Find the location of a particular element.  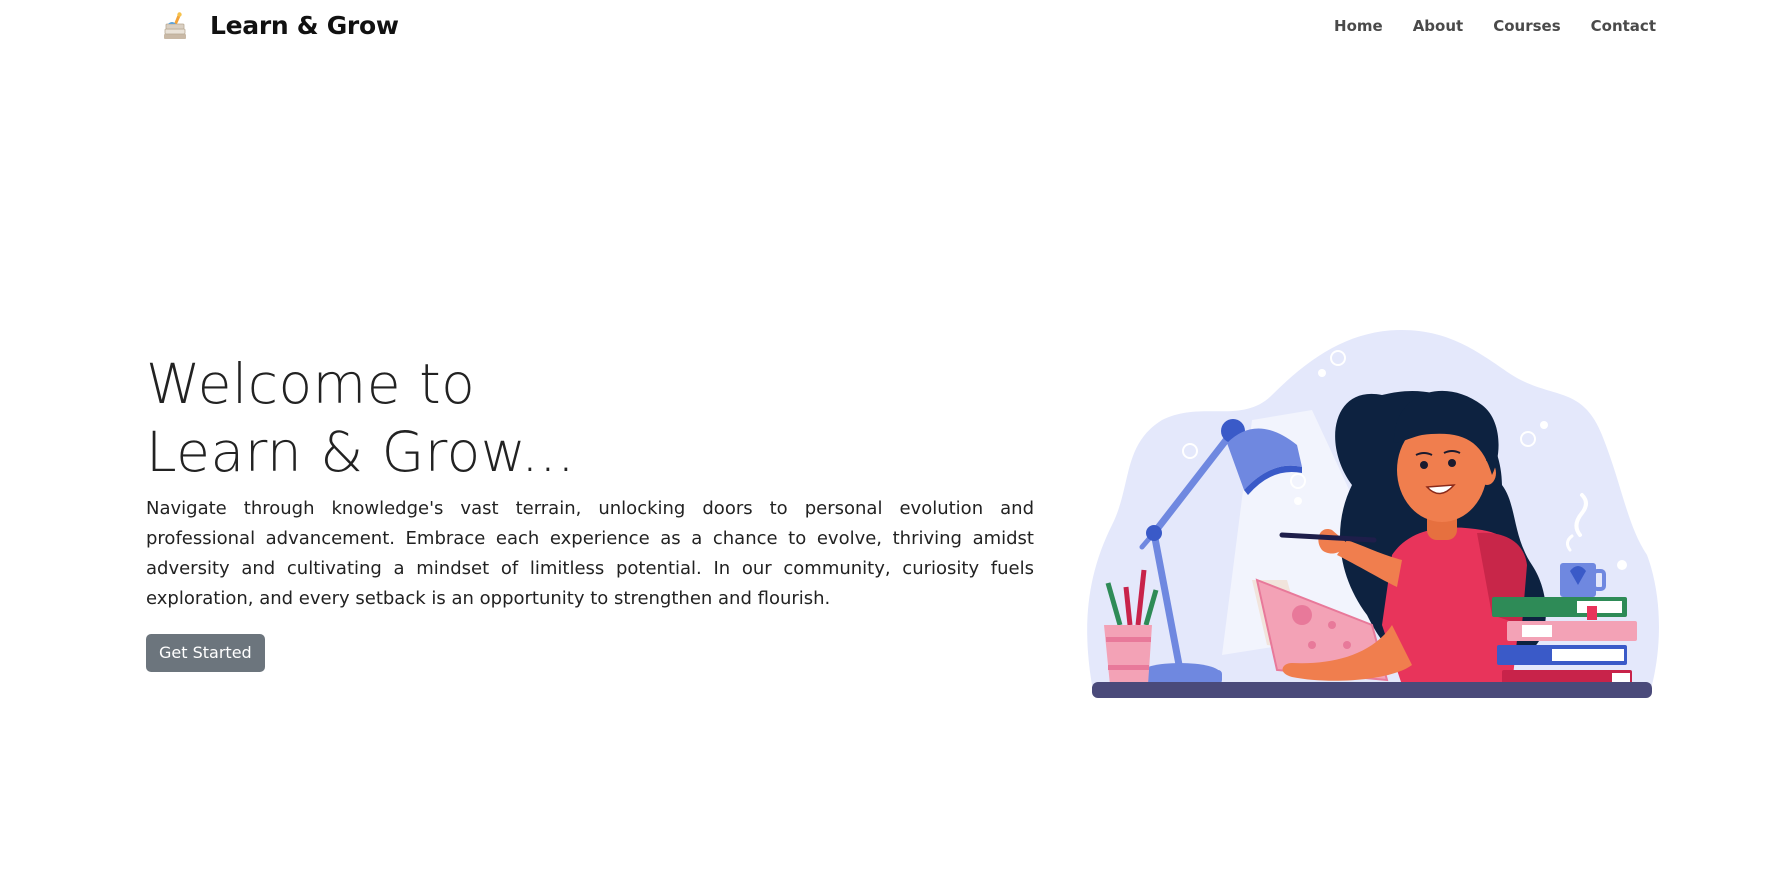

eye-right is located at coordinates (1452, 463).